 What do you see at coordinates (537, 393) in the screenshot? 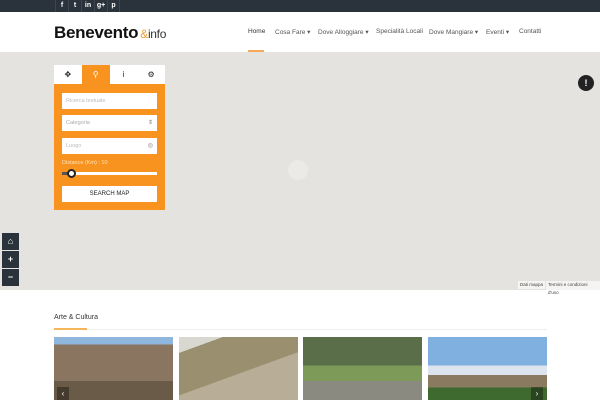
I see `carousel-next-button: ›` at bounding box center [537, 393].